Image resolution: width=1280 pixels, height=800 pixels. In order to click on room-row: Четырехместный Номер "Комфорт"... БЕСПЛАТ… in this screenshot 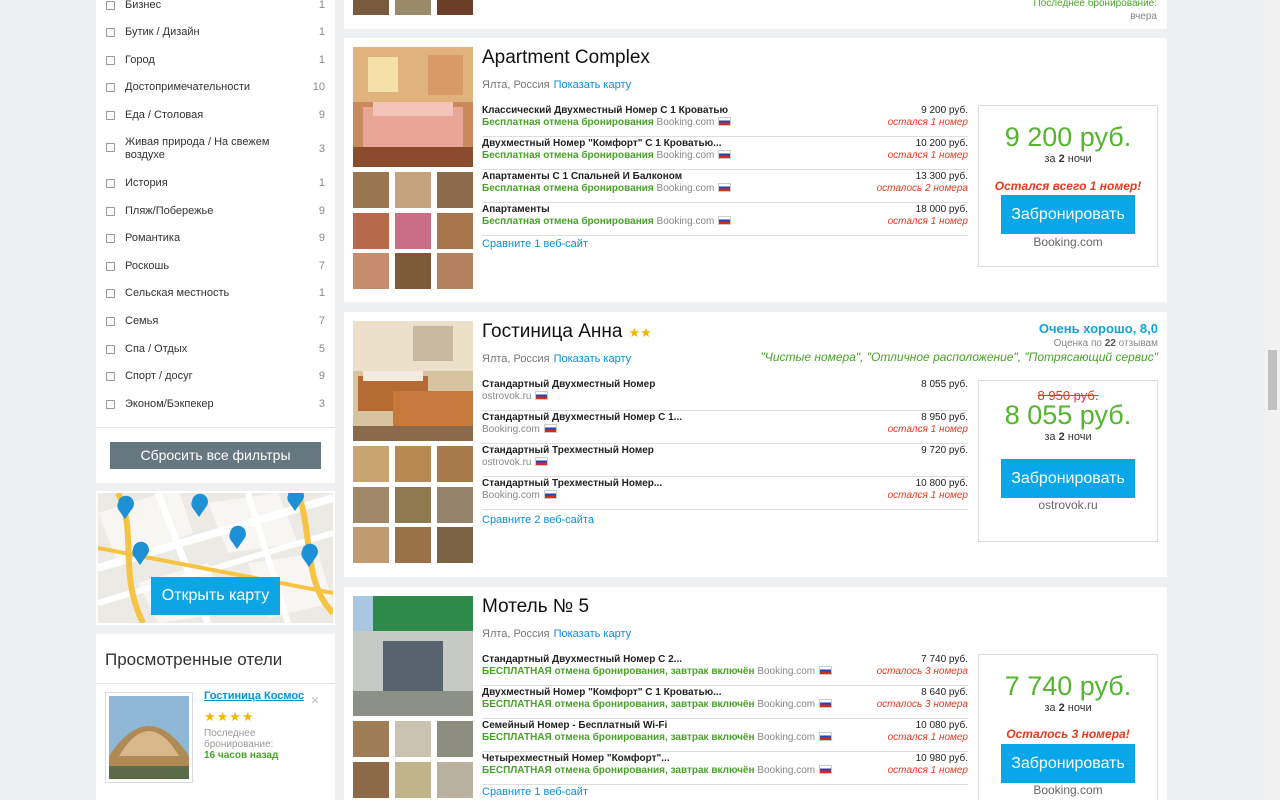, I will do `click(725, 768)`.